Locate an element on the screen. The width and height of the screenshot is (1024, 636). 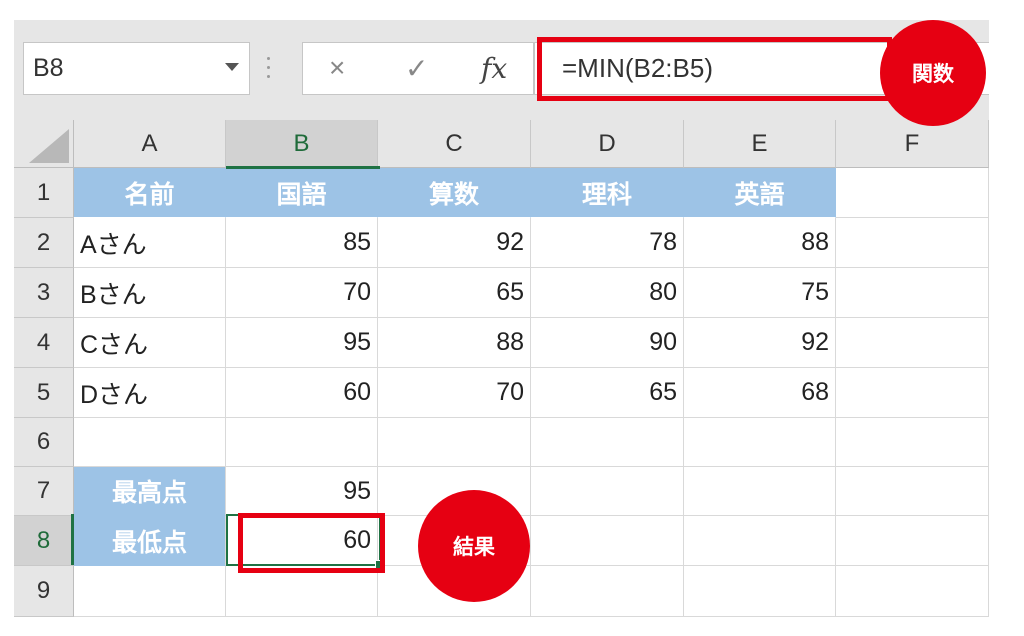
cell-e3: 75 is located at coordinates (760, 293).